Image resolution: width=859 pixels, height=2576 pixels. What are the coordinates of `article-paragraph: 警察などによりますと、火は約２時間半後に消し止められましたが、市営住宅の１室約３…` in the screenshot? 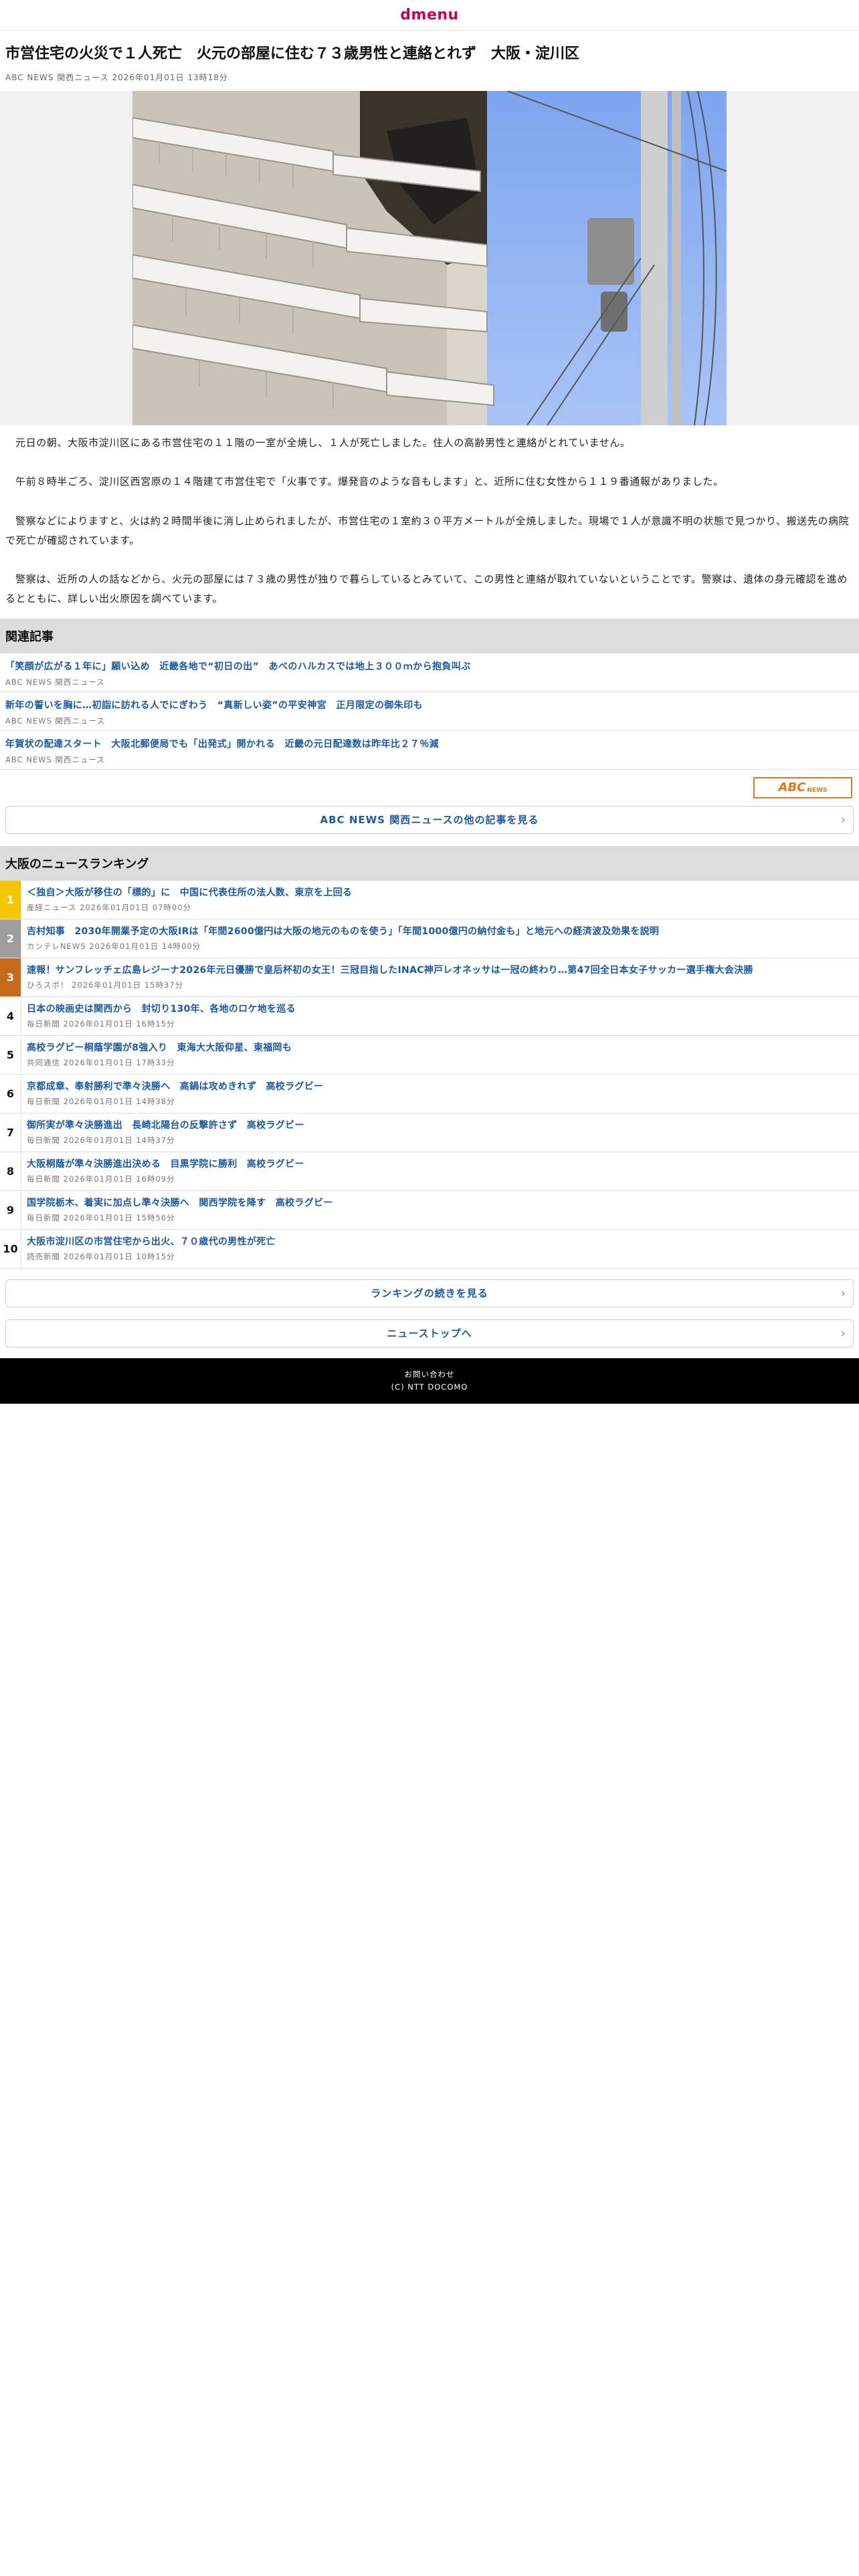 It's located at (427, 530).